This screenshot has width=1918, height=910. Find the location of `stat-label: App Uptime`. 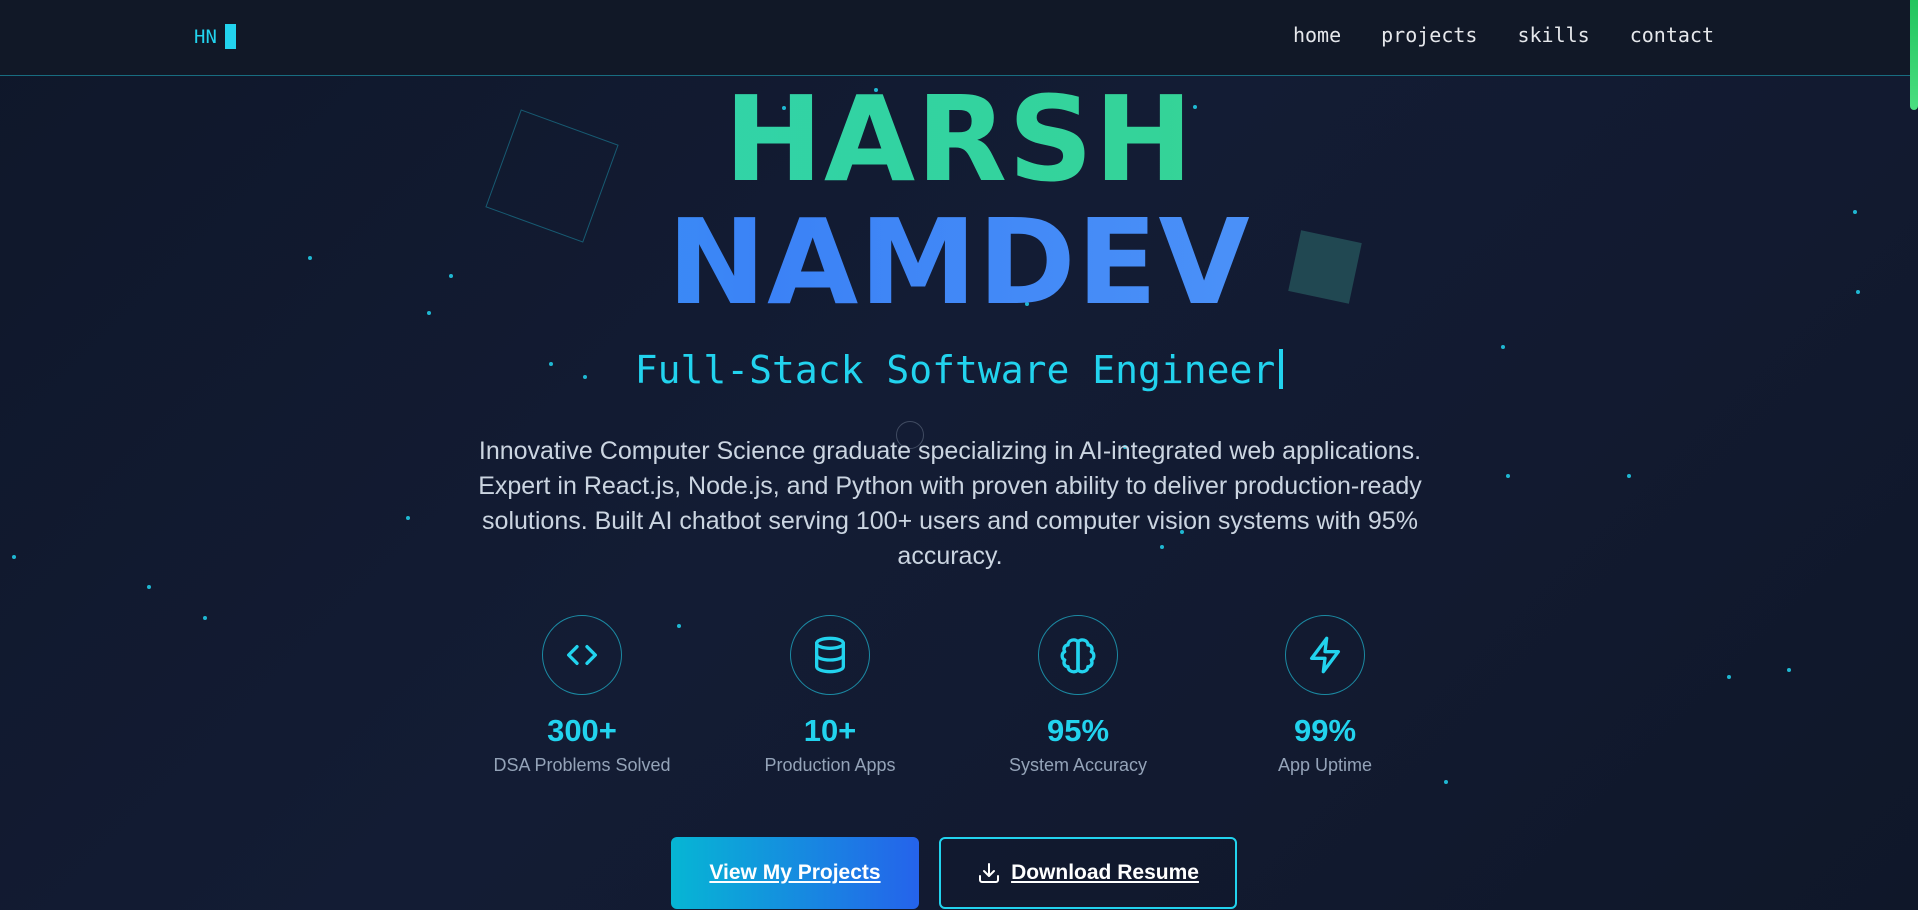

stat-label: App Uptime is located at coordinates (1325, 765).